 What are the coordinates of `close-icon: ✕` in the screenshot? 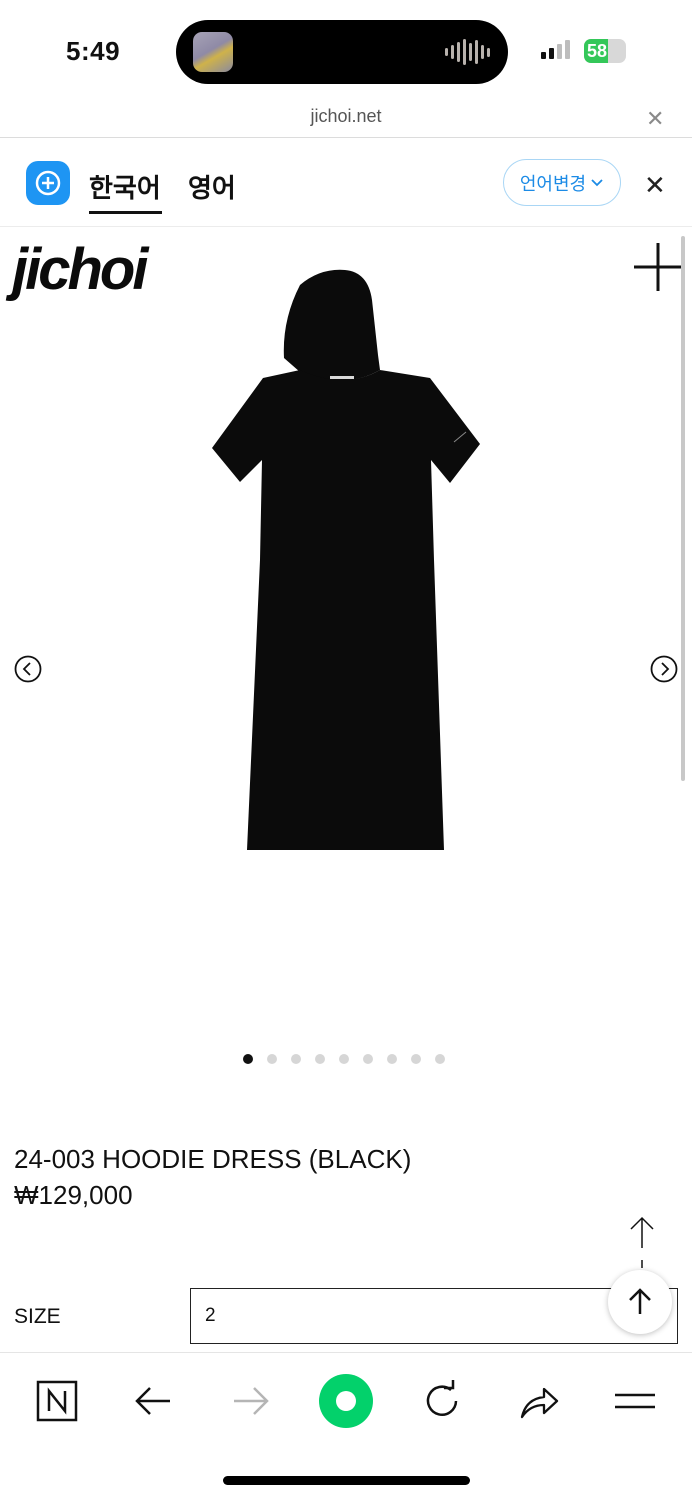 It's located at (655, 119).